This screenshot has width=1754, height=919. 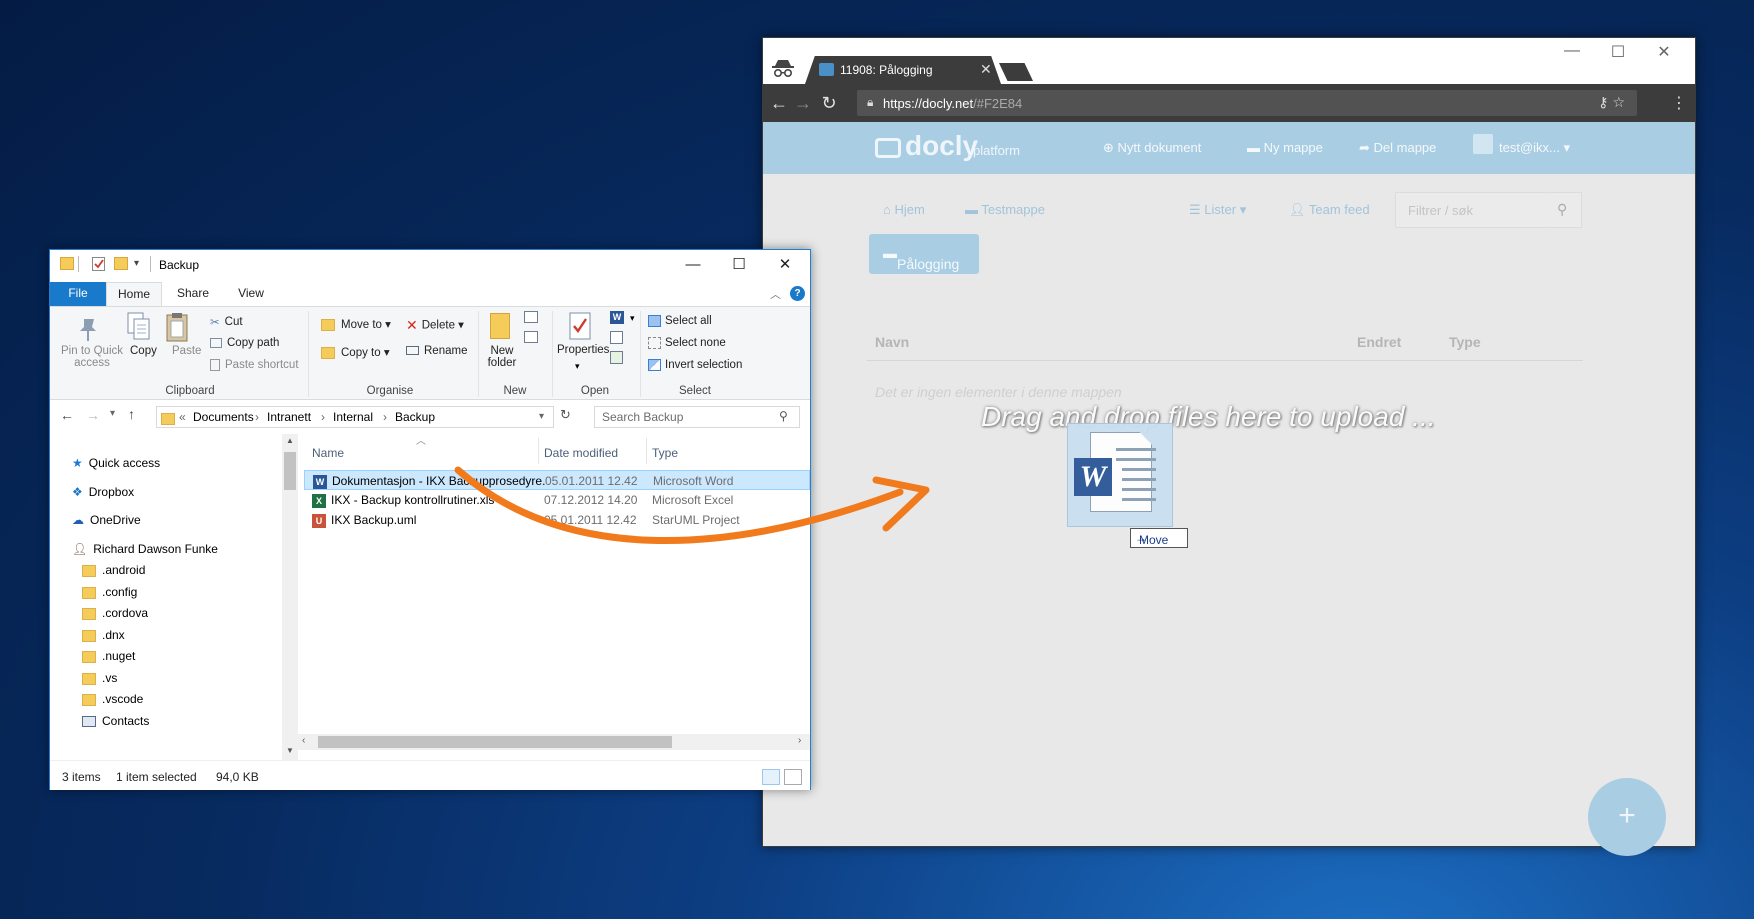 What do you see at coordinates (108, 656) in the screenshot?
I see `tree-folder-nuget: .nuget` at bounding box center [108, 656].